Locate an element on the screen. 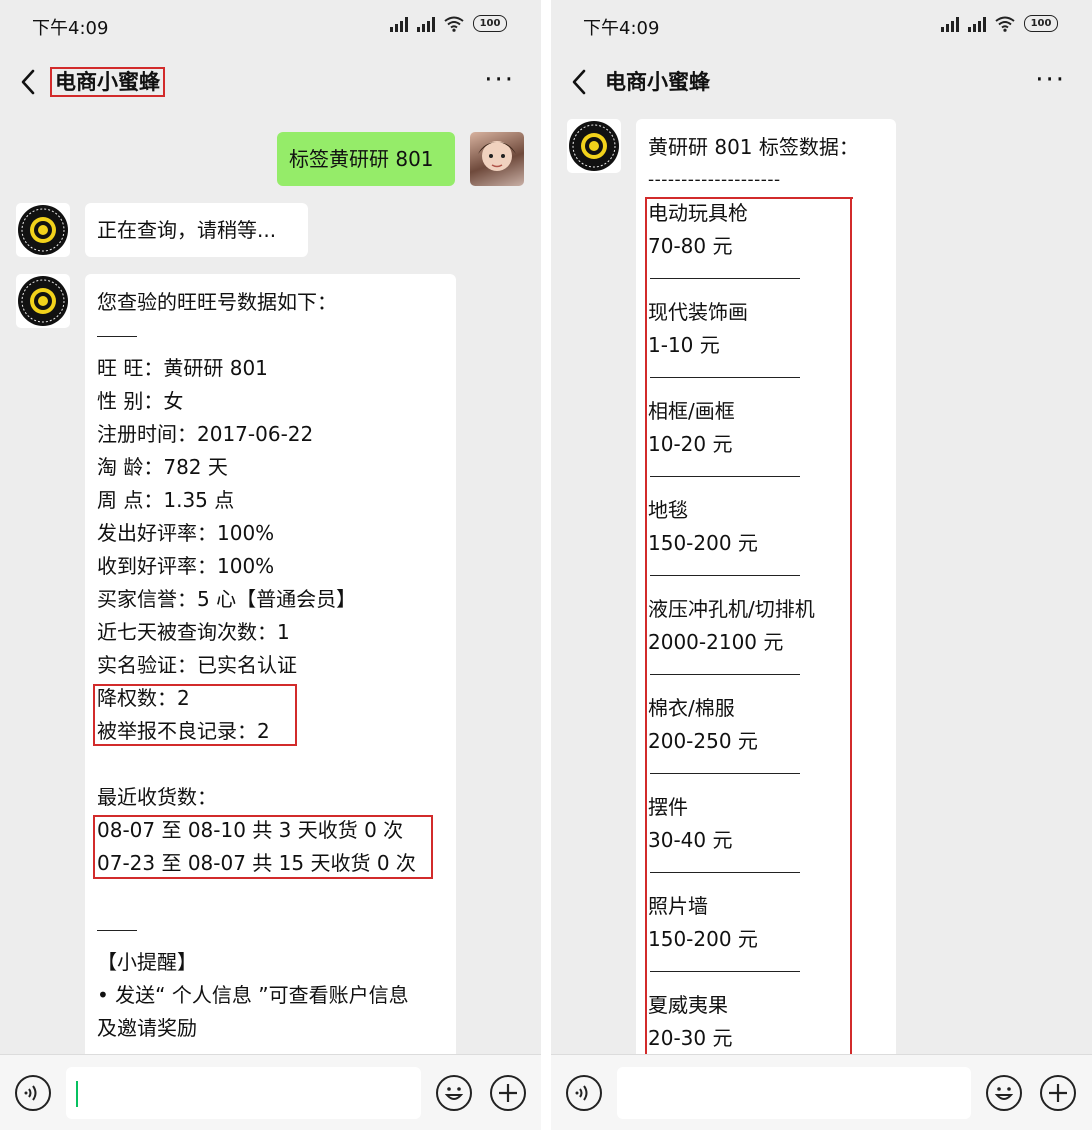 This screenshot has height=1130, width=1092. tag-name: 夏威夷果 is located at coordinates (688, 1005).